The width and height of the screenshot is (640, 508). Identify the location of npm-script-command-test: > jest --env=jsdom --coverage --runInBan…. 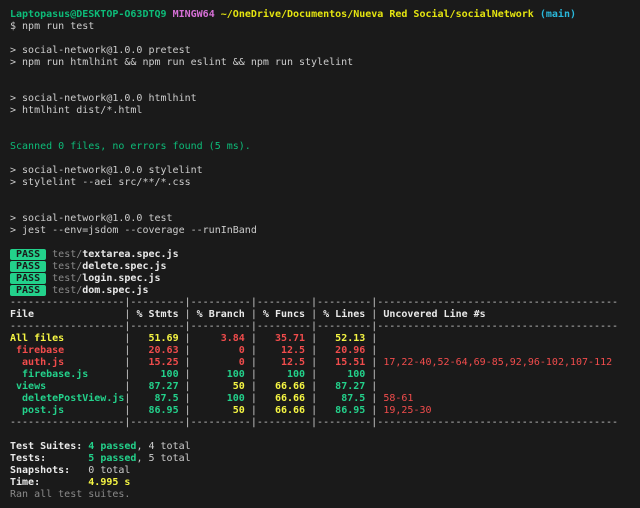
(323, 231).